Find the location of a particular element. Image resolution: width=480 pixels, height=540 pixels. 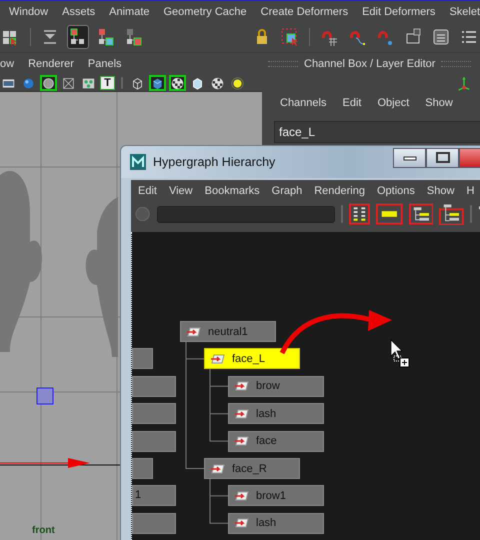

window-title: Hypergraph Hierarchy is located at coordinates (214, 162).